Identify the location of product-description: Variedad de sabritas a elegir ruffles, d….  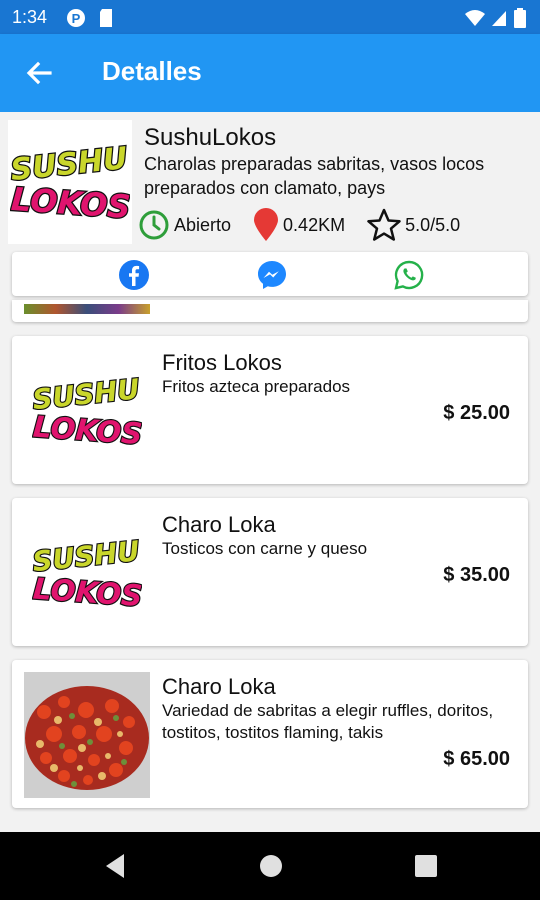
(328, 721).